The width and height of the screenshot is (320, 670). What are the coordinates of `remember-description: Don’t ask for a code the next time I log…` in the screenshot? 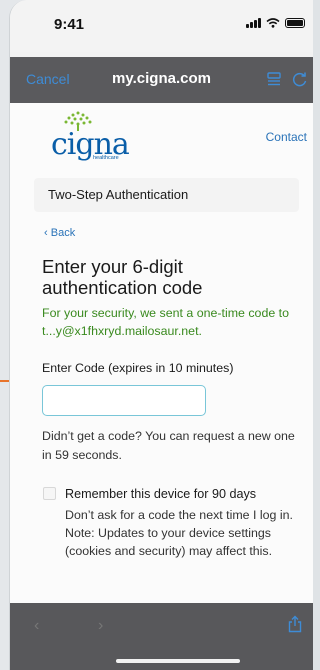 It's located at (179, 533).